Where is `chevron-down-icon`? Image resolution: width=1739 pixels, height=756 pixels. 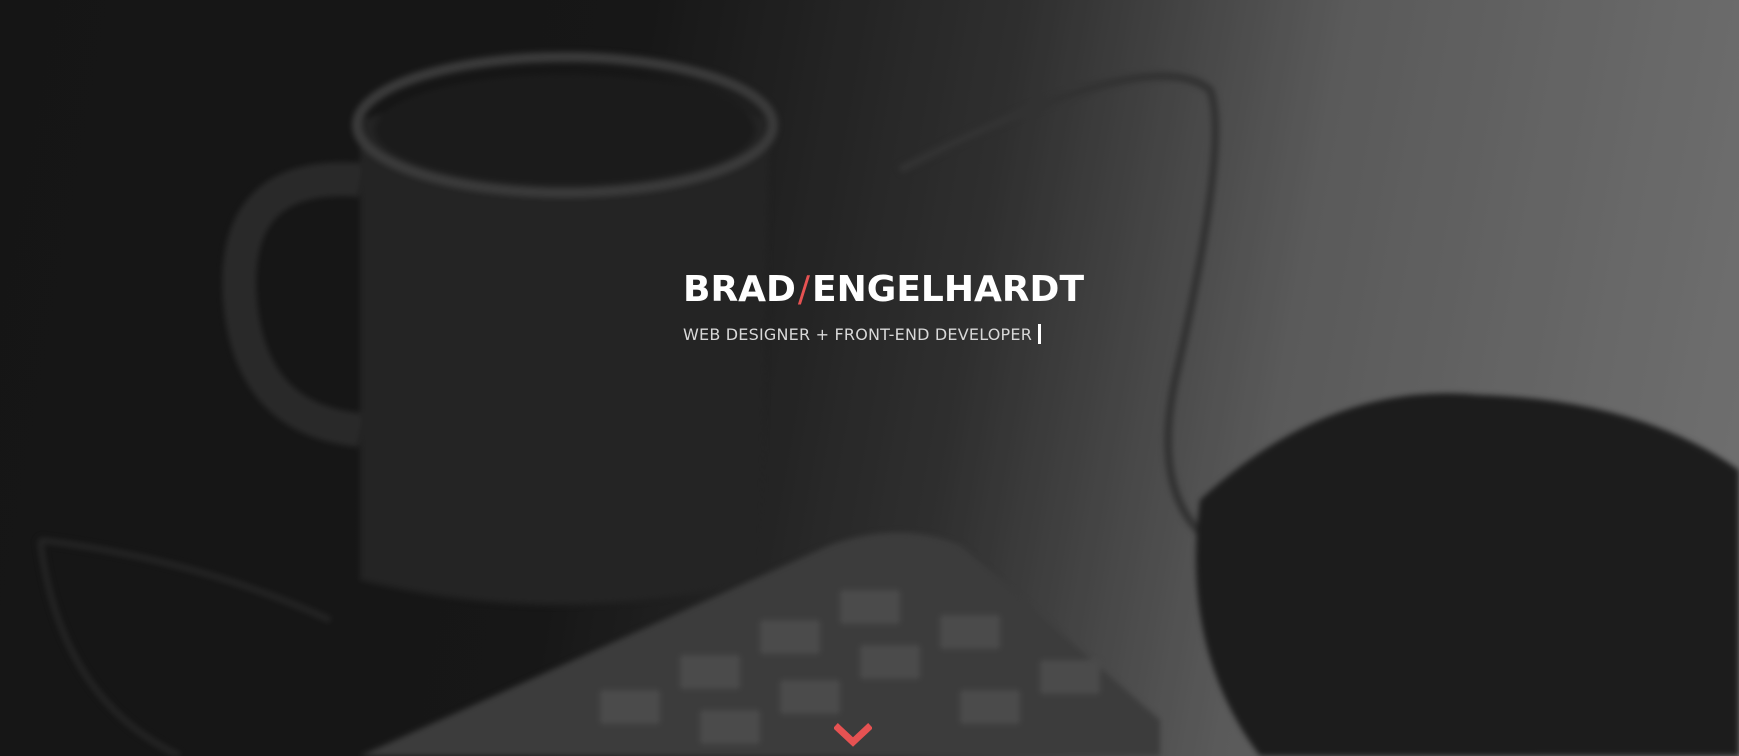
chevron-down-icon is located at coordinates (853, 735).